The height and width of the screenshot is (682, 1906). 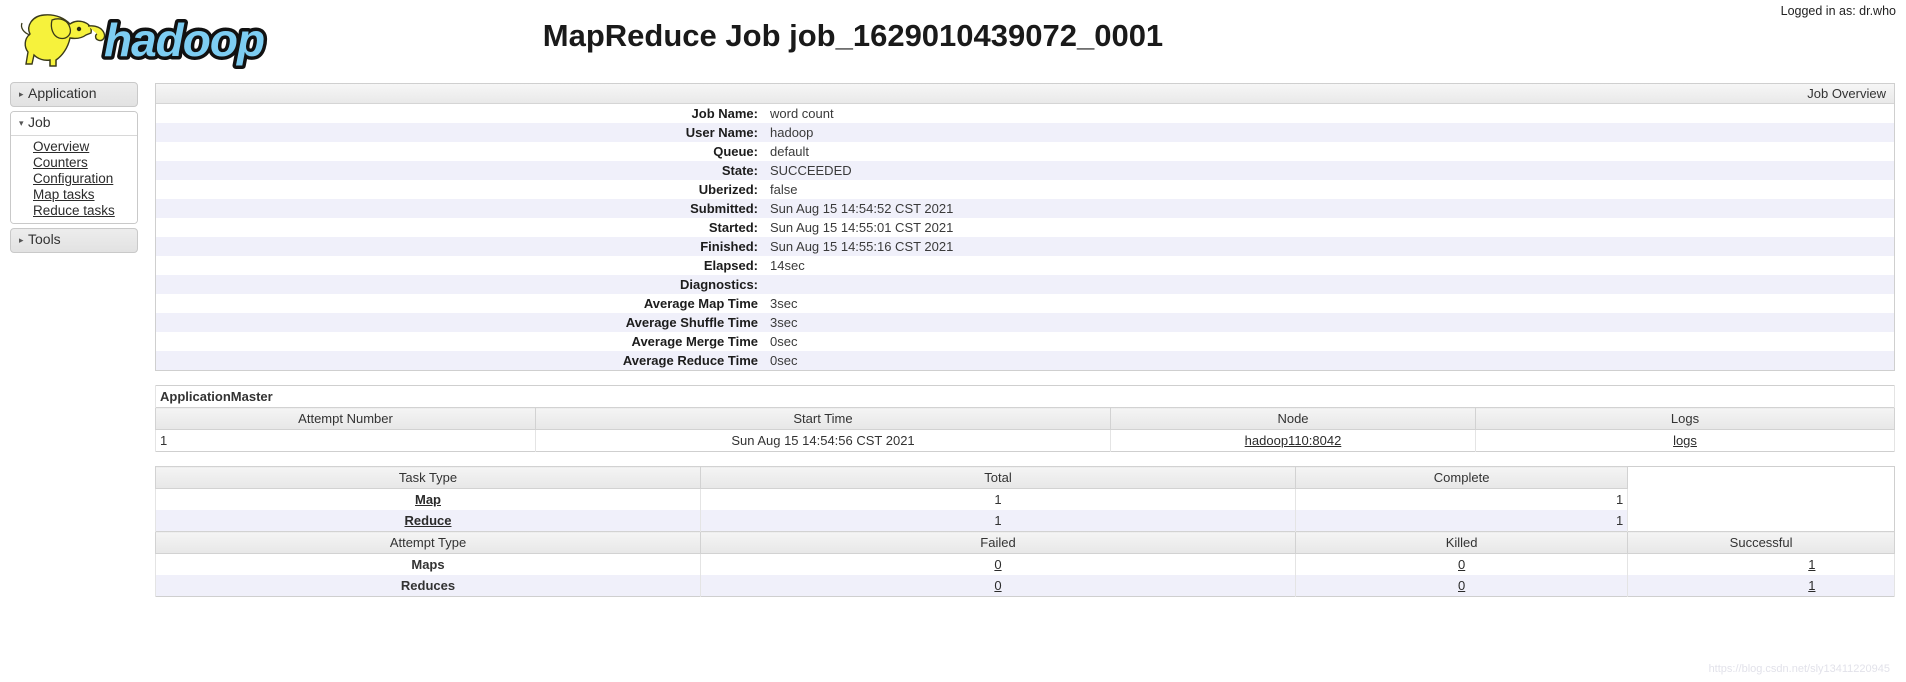 I want to click on column-header-killed: Killed, so click(x=1461, y=542).